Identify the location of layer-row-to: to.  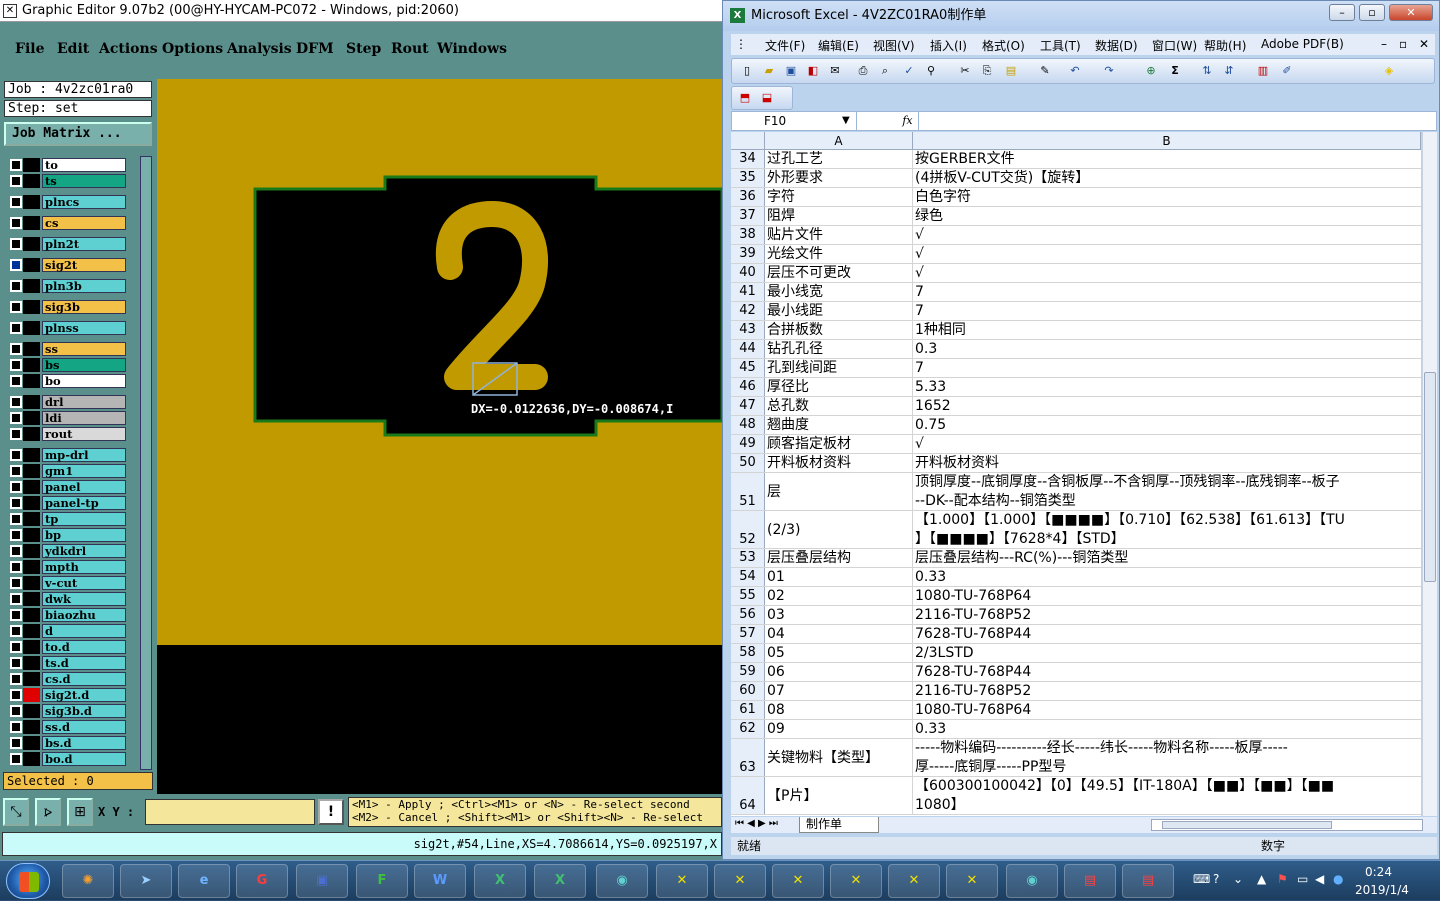
(67, 165).